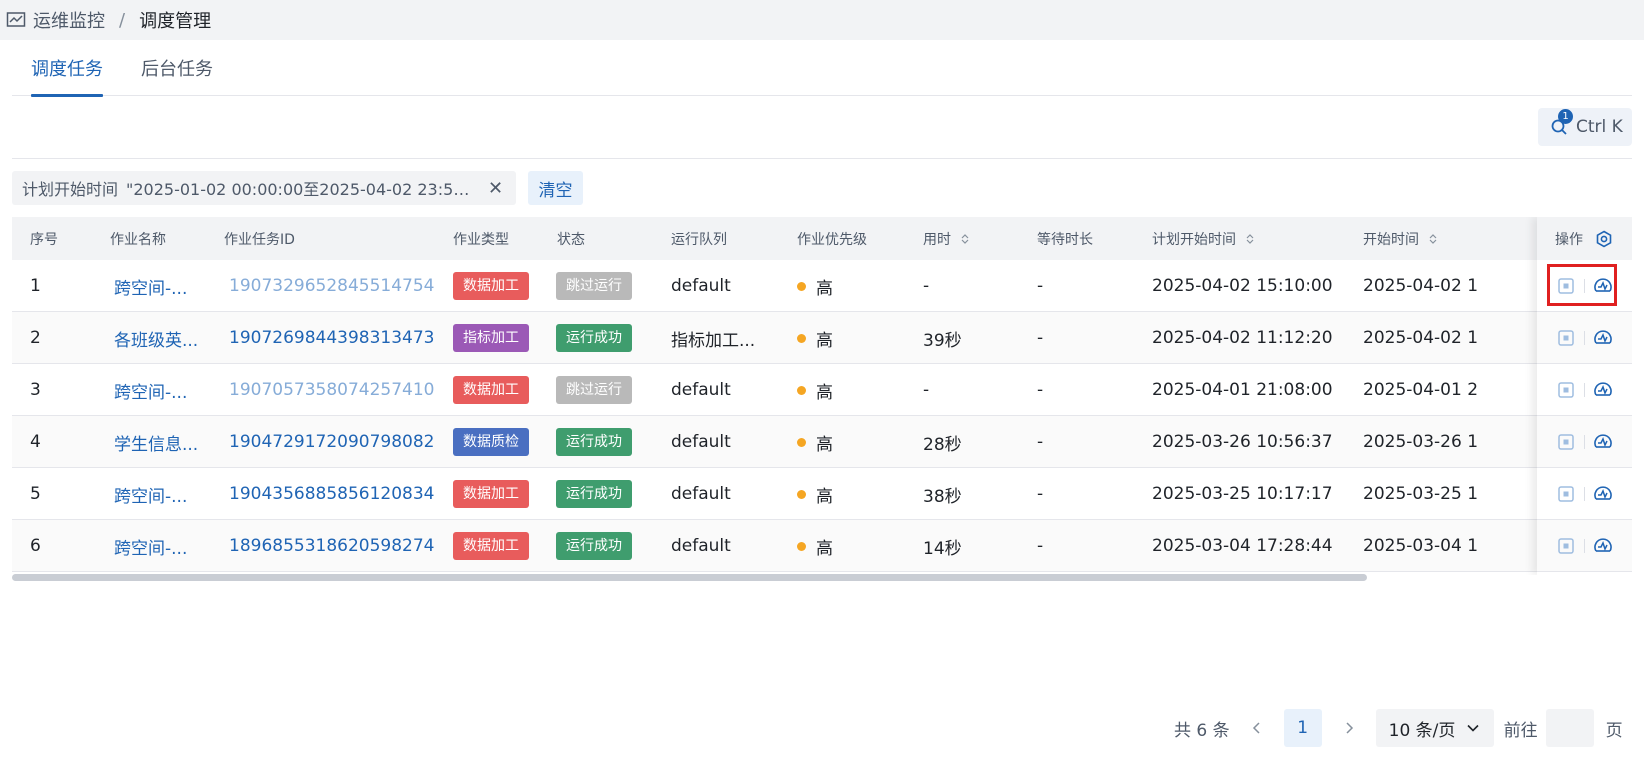 This screenshot has height=759, width=1644. What do you see at coordinates (832, 239) in the screenshot?
I see `col-priority: 作业优先级` at bounding box center [832, 239].